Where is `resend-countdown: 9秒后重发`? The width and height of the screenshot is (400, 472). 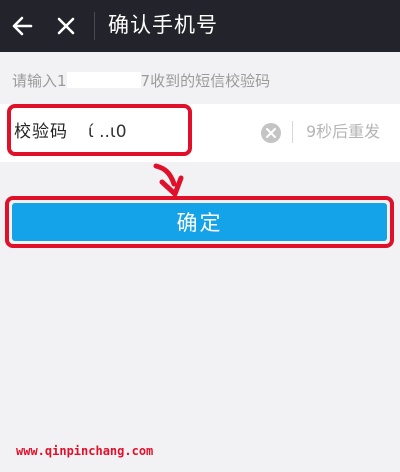
resend-countdown: 9秒后重发 is located at coordinates (343, 132).